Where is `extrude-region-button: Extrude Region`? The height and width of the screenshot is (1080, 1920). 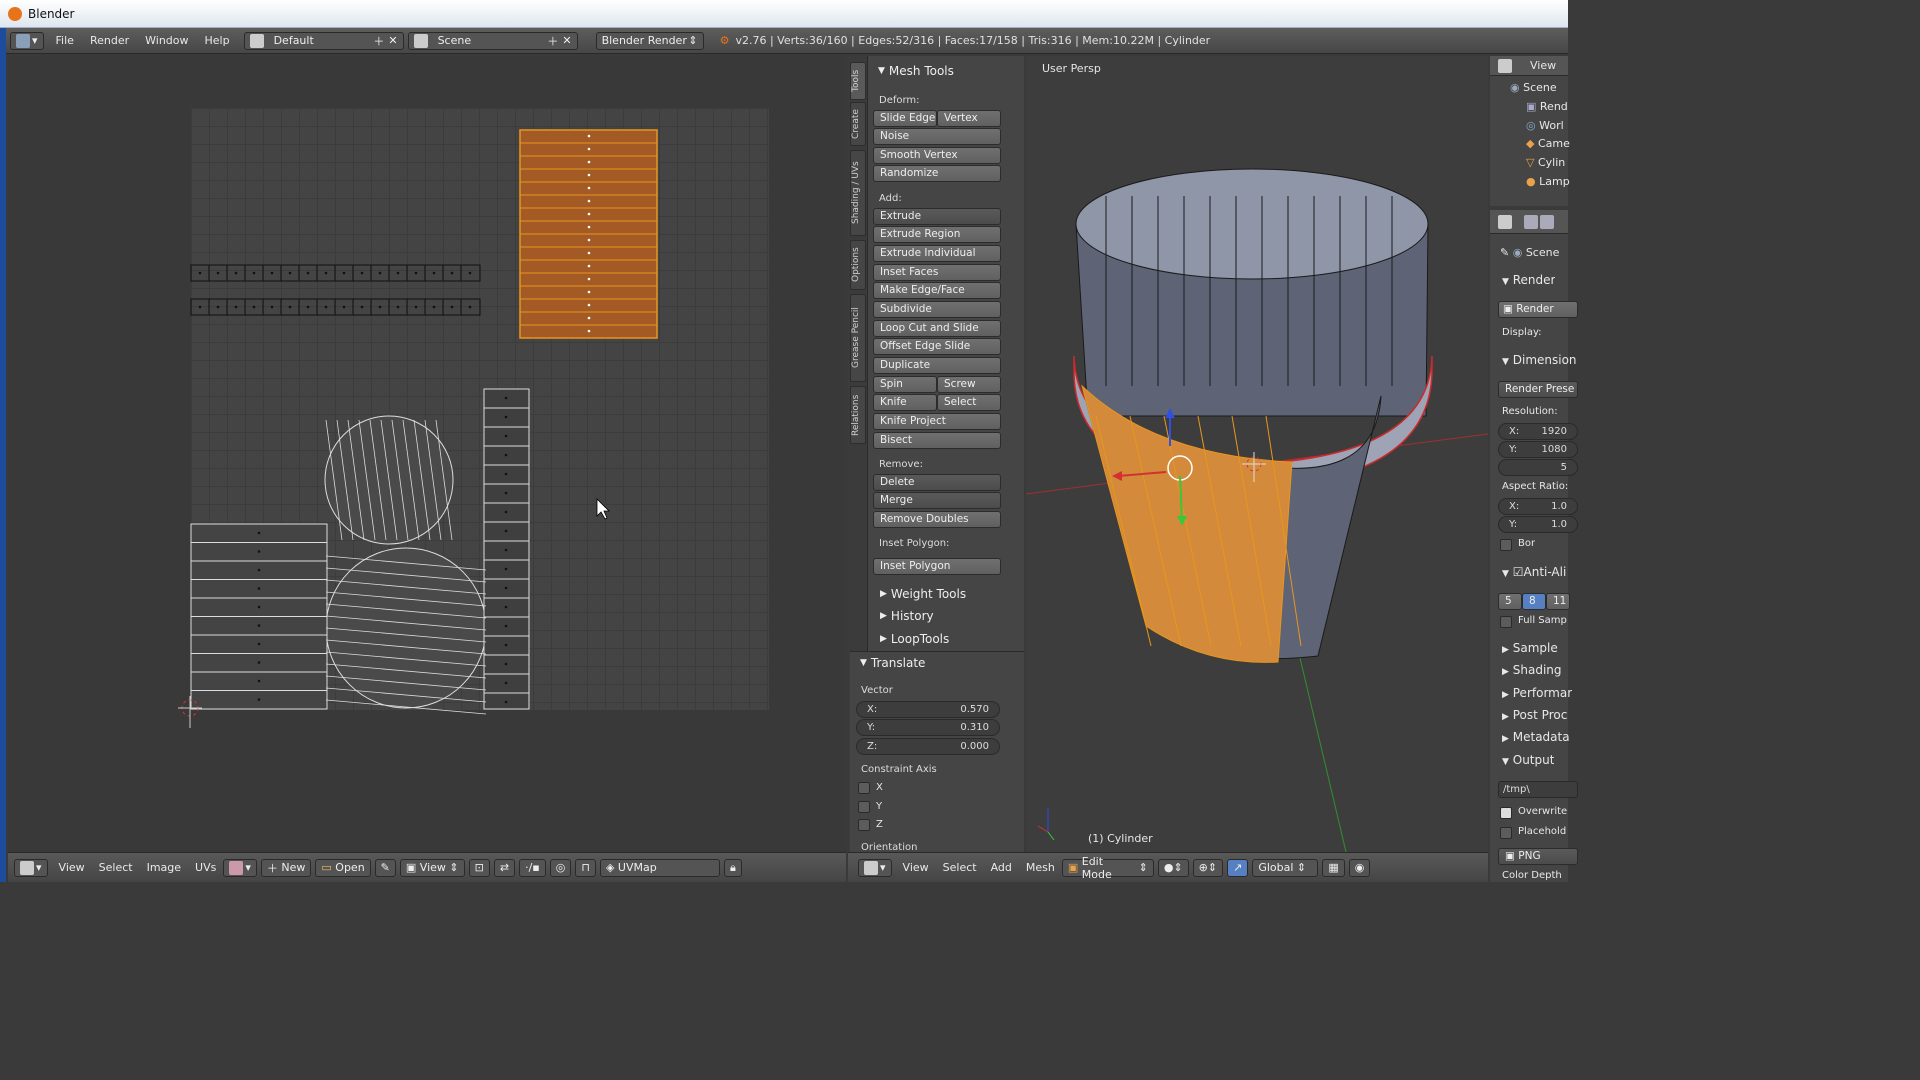
extrude-region-button: Extrude Region is located at coordinates (937, 234).